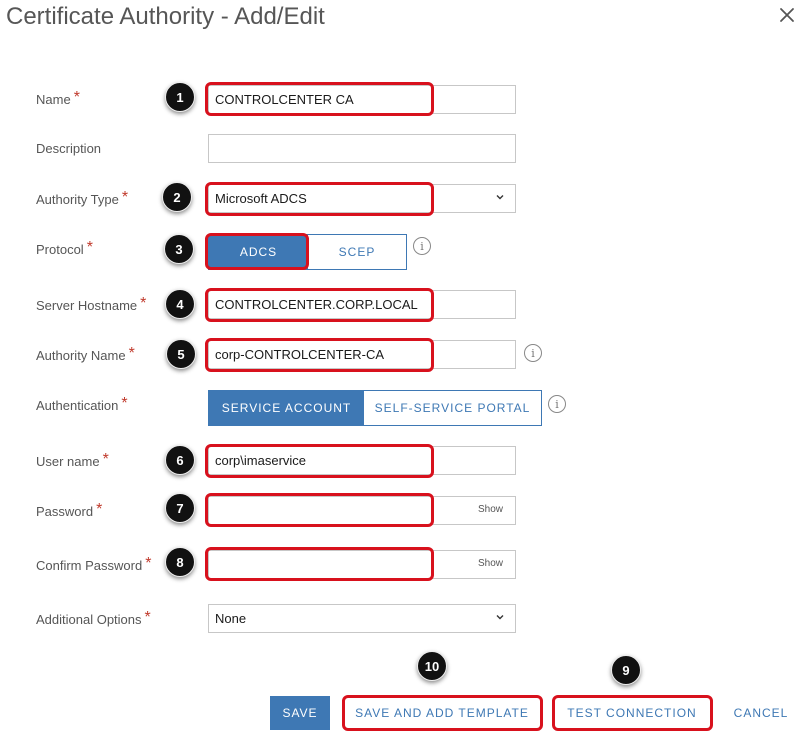 The image size is (800, 736). I want to click on authority-name-info-icon: i, so click(533, 353).